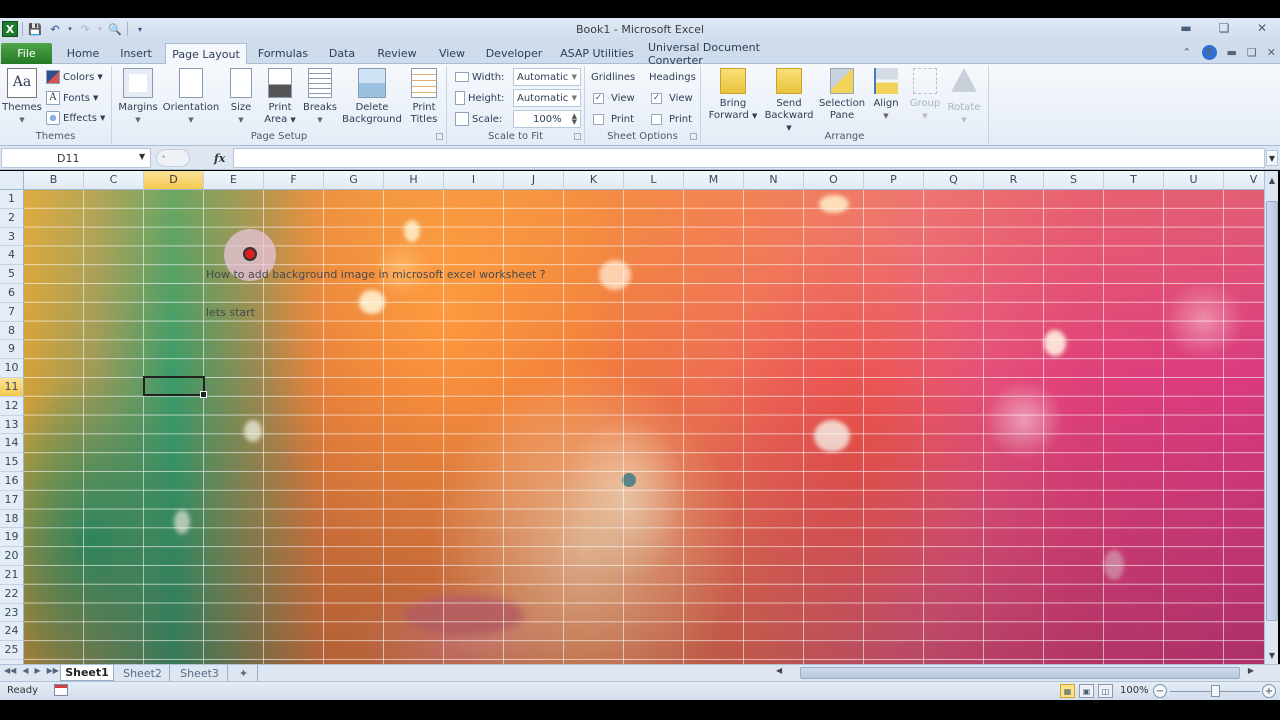 The width and height of the screenshot is (1280, 720). I want to click on record-macro-icon, so click(61, 690).